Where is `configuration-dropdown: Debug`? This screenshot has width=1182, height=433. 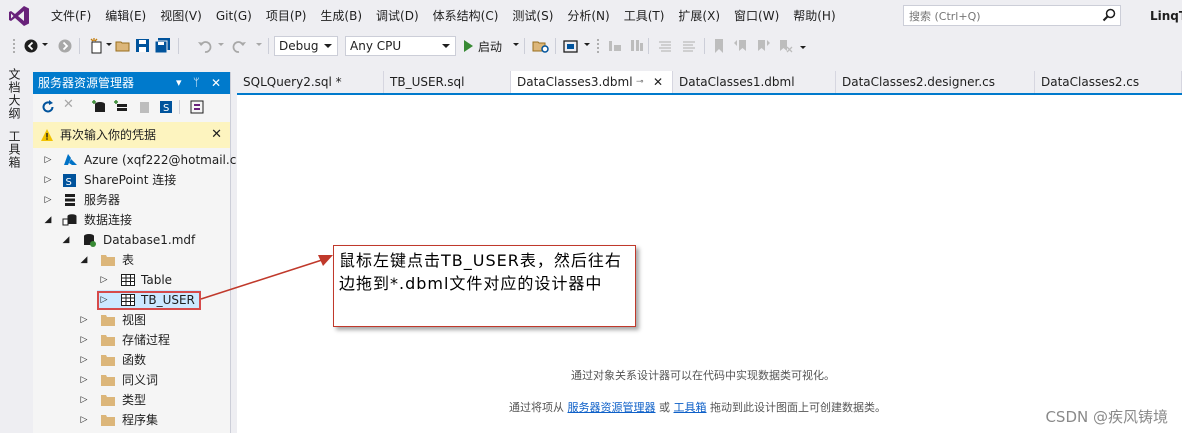 configuration-dropdown: Debug is located at coordinates (306, 46).